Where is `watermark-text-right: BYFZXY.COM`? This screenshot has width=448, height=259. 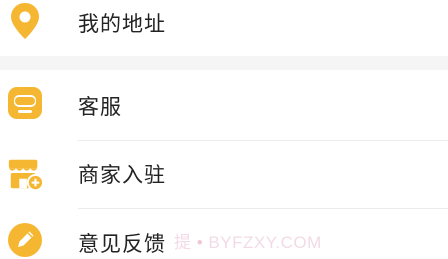
watermark-text-right: BYFZXY.COM is located at coordinates (265, 242).